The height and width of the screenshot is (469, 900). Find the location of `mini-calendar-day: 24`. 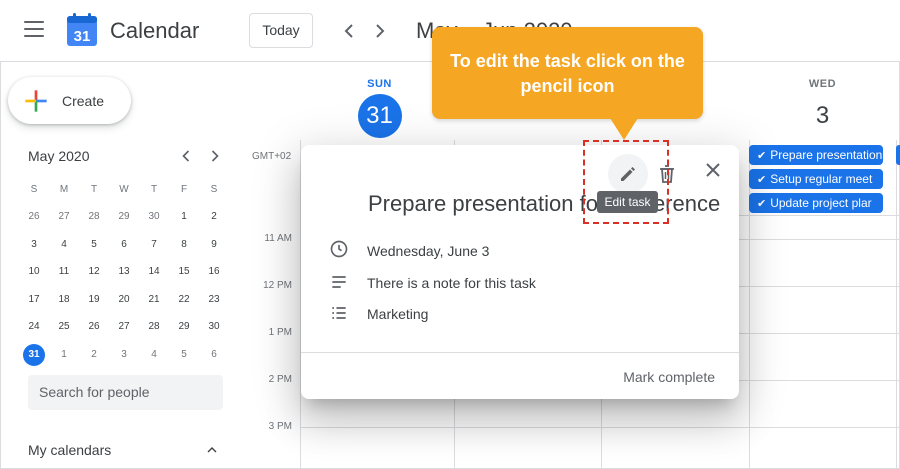

mini-calendar-day: 24 is located at coordinates (34, 327).